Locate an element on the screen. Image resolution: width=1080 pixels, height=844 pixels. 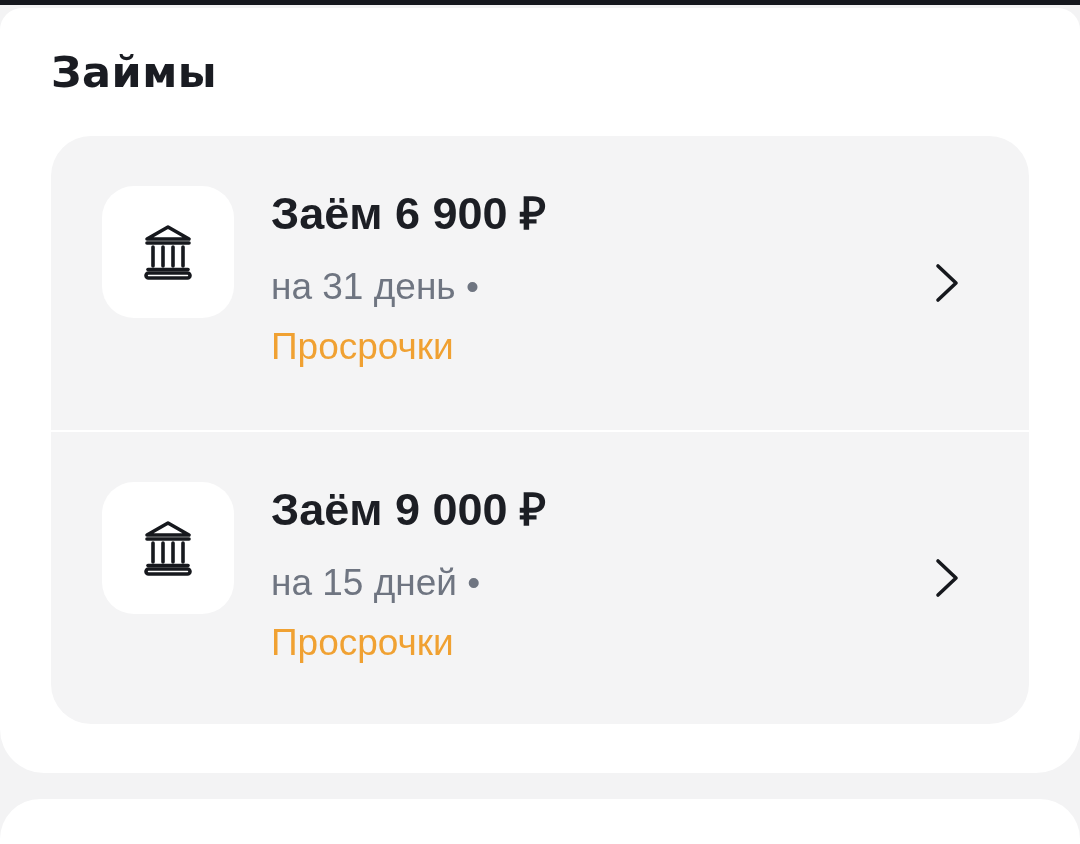
section-title: Займы is located at coordinates (135, 72).